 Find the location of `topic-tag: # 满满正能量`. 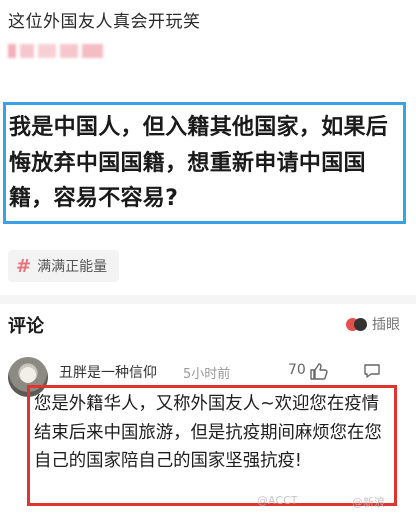

topic-tag: # 满满正能量 is located at coordinates (64, 266).